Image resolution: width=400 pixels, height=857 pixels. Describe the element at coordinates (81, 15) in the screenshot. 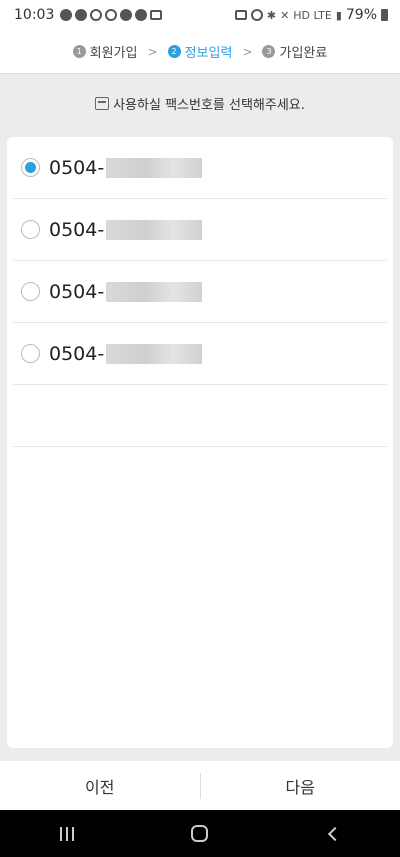

I see `app-notification-icon` at that location.